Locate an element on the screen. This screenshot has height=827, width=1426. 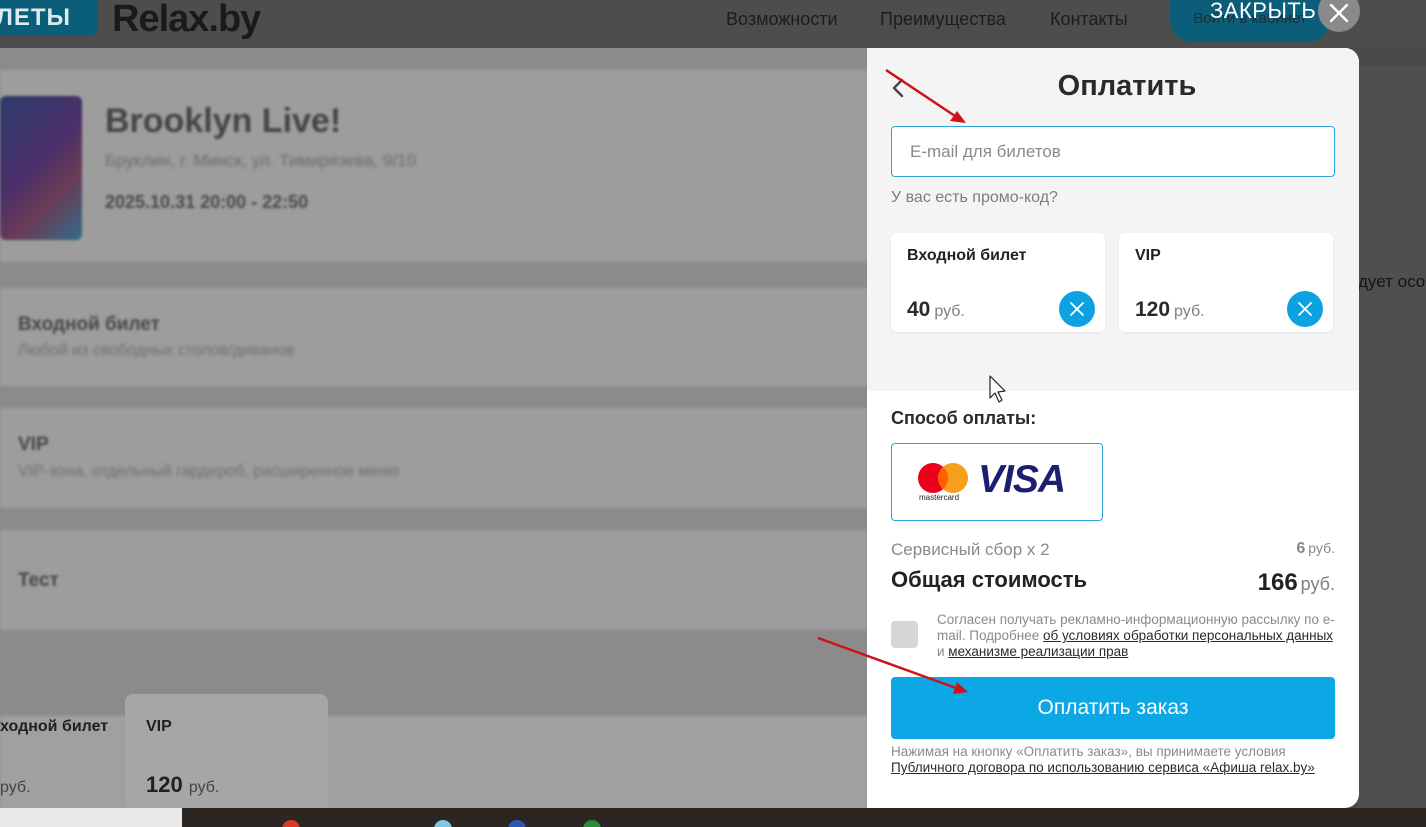
ticket-name: VIP is located at coordinates (1148, 255).